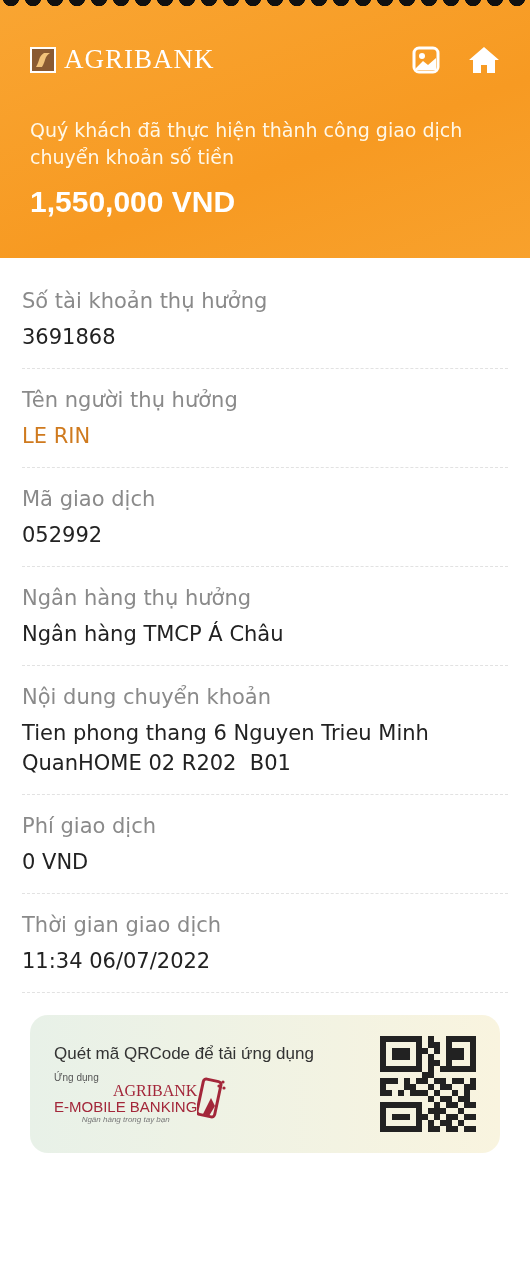 This screenshot has width=530, height=1280. I want to click on success-message: Quý khách đã thực hiện thành công giao dịch chuyển khoản số tiền, so click(247, 144).